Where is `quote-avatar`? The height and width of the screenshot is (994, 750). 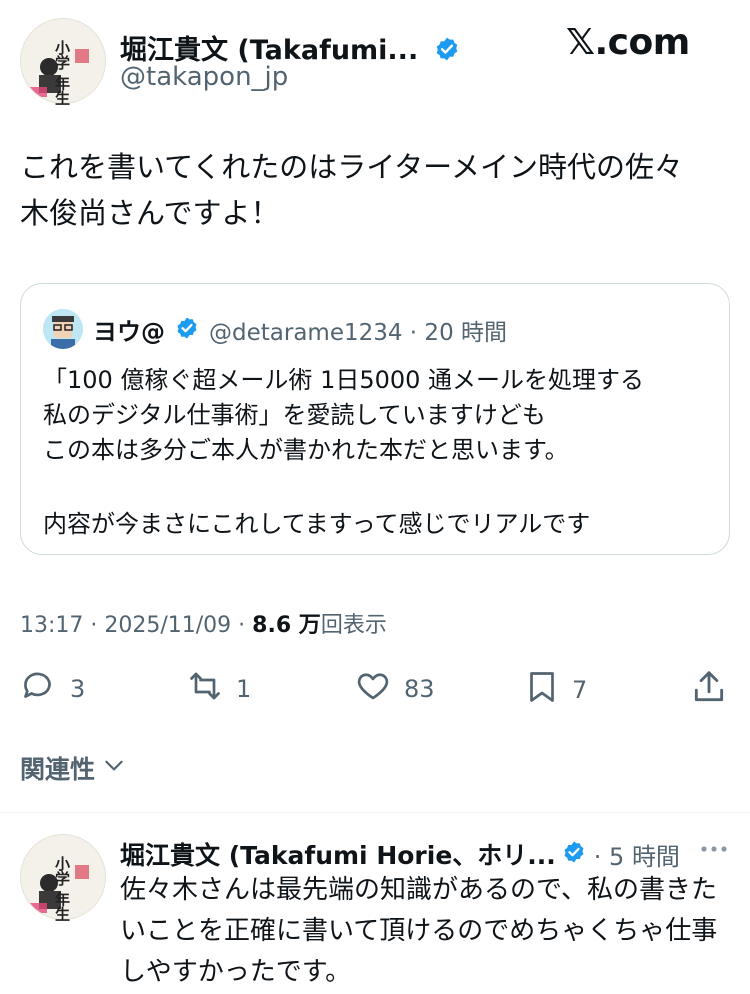 quote-avatar is located at coordinates (63, 329).